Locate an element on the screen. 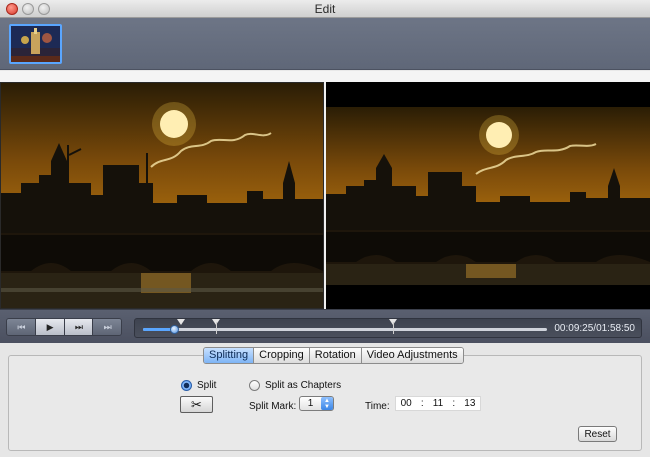 This screenshot has width=650, height=457. play-button: ▶ is located at coordinates (50, 327).